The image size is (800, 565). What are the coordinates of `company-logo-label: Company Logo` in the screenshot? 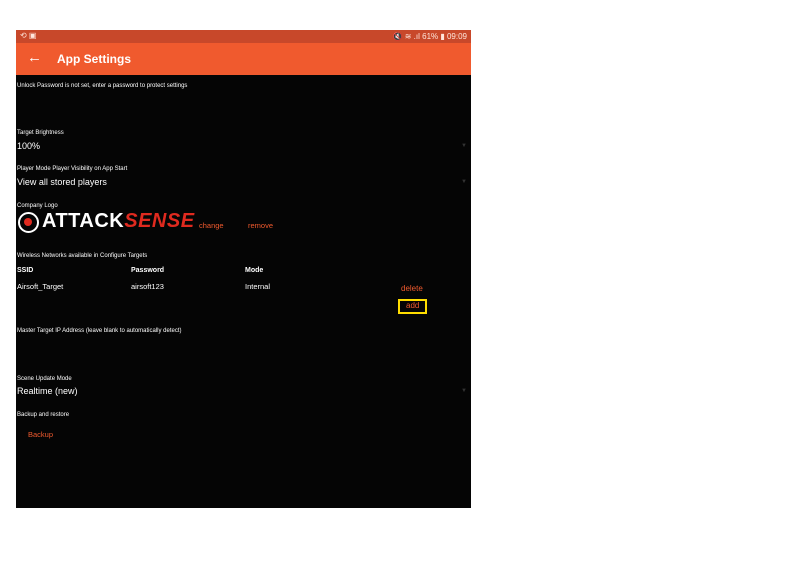 It's located at (37, 206).